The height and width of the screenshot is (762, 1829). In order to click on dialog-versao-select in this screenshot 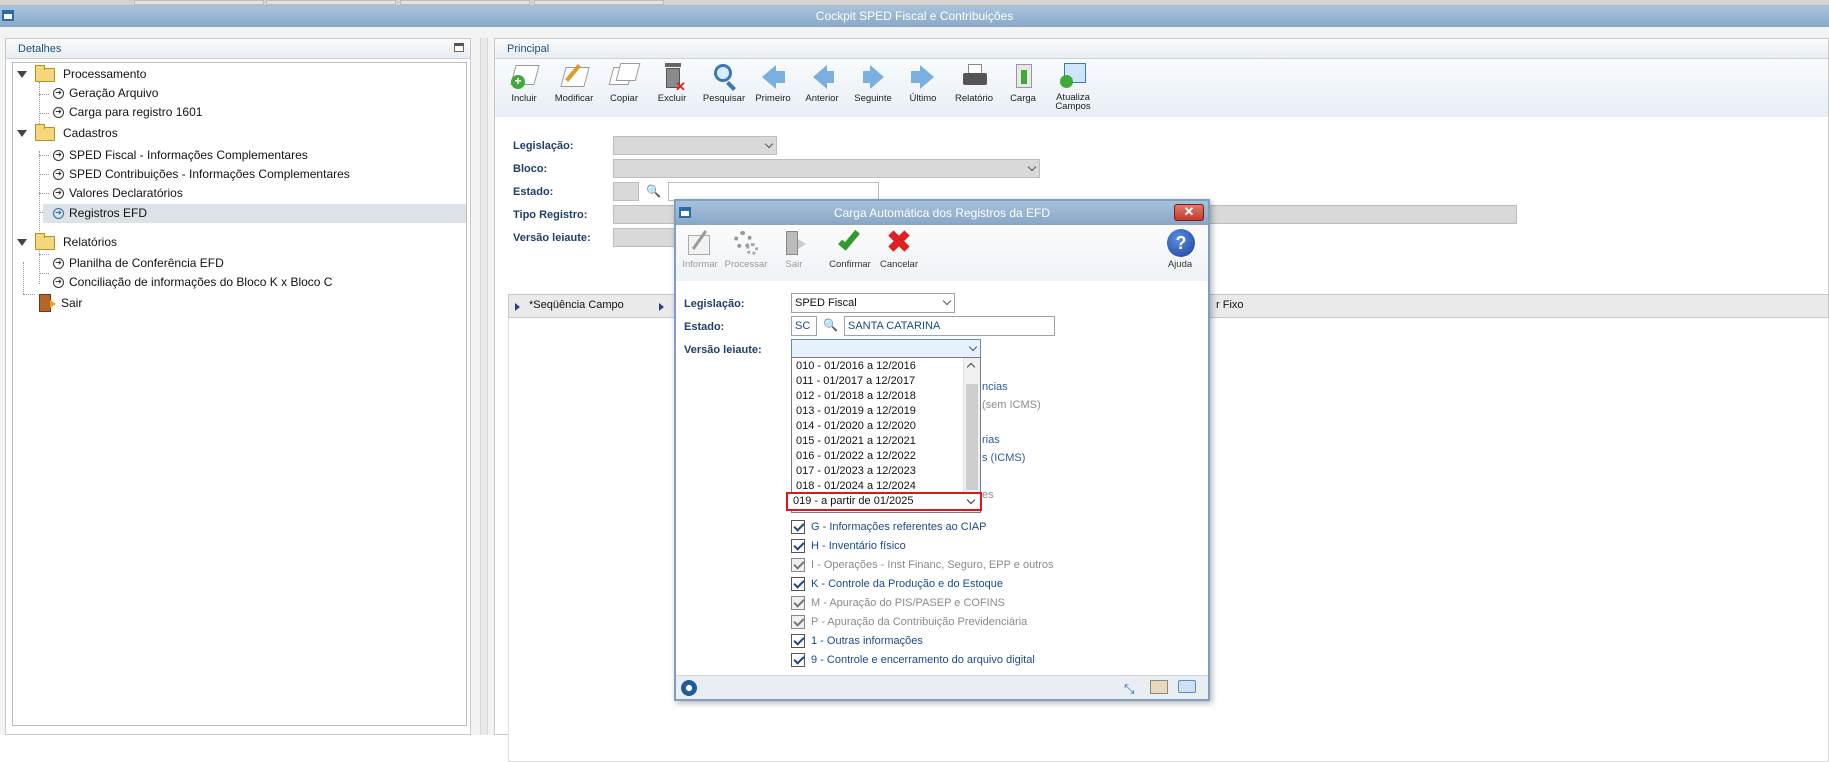, I will do `click(886, 348)`.